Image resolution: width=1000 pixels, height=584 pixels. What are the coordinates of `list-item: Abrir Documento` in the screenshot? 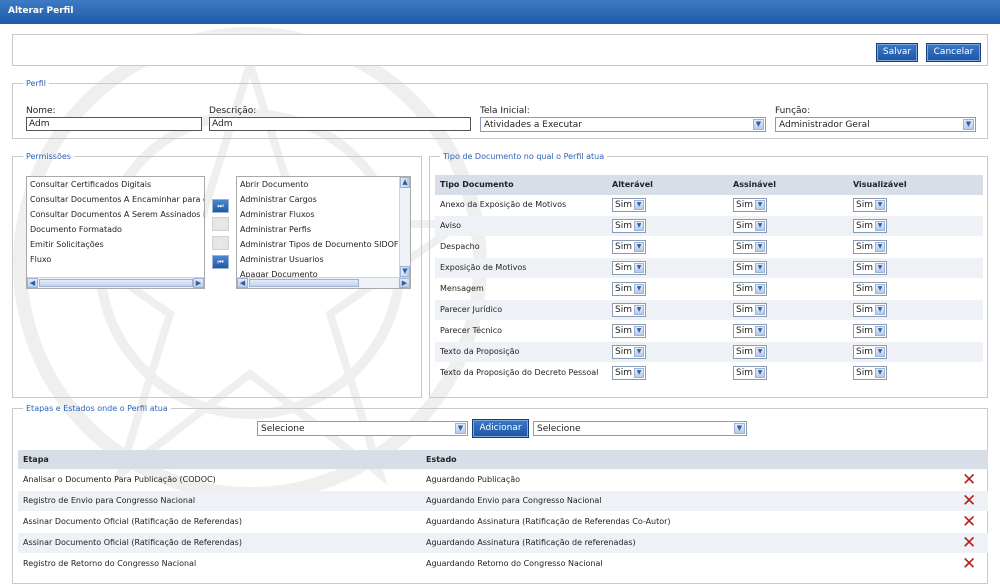 It's located at (318, 184).